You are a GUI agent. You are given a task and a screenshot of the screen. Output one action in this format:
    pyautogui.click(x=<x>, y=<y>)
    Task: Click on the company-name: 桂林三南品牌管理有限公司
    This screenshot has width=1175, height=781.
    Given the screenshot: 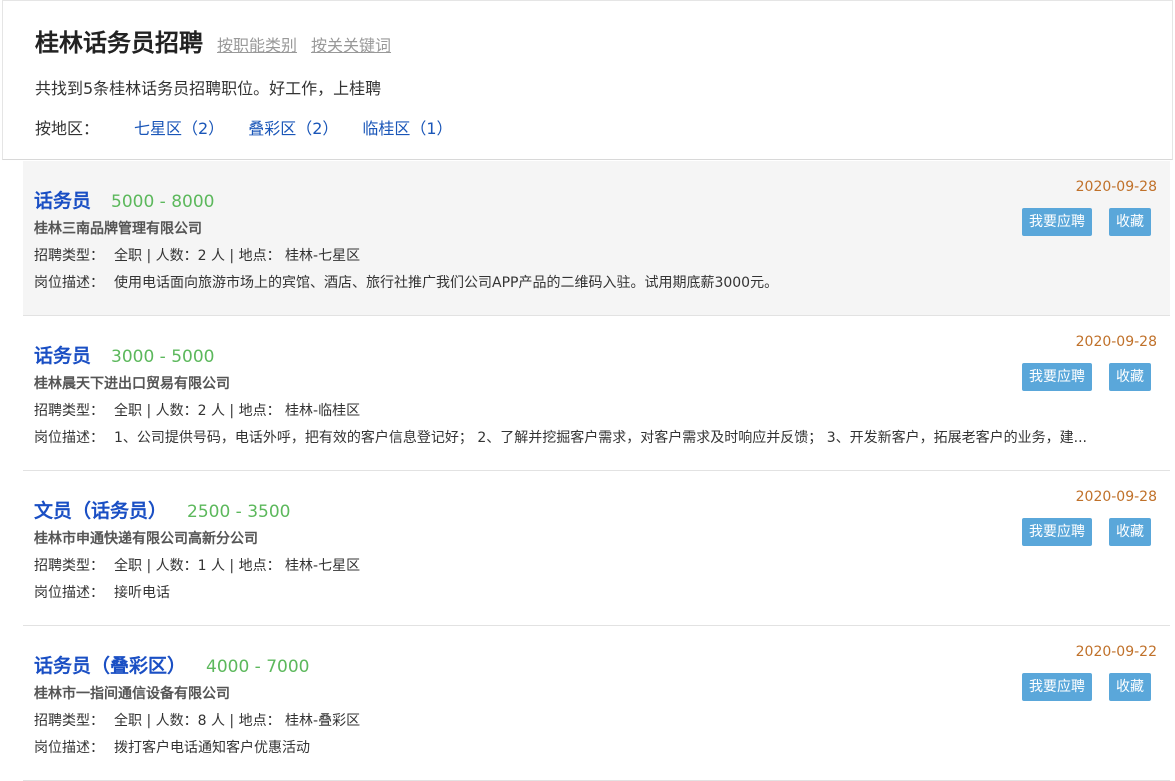 What is the action you would take?
    pyautogui.click(x=118, y=229)
    